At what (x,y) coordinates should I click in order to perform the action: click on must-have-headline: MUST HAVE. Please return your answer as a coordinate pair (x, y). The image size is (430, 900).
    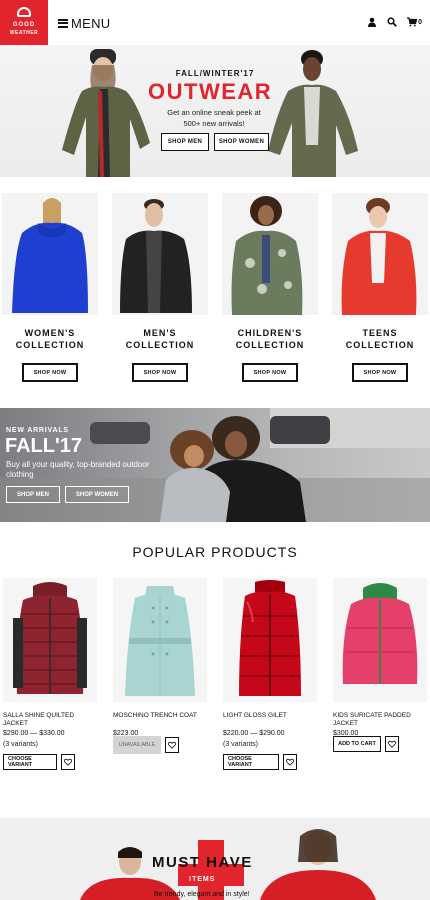
    Looking at the image, I should click on (202, 862).